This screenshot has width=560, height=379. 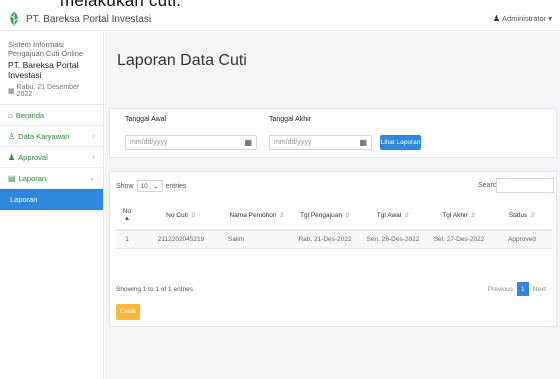 I want to click on start-date-label: Tanggal Awal, so click(x=146, y=119).